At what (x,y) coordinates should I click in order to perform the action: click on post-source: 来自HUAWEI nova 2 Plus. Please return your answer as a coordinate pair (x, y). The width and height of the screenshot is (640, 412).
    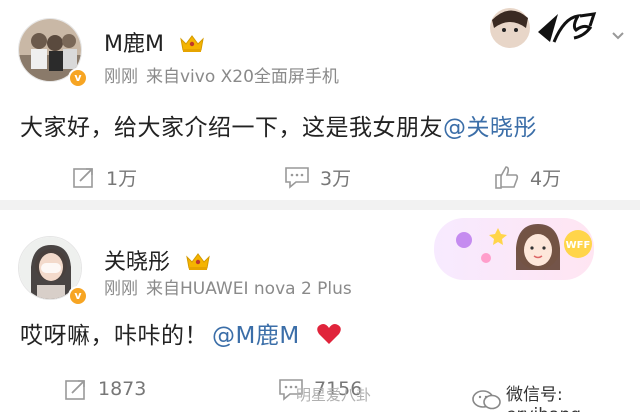
    Looking at the image, I should click on (249, 289).